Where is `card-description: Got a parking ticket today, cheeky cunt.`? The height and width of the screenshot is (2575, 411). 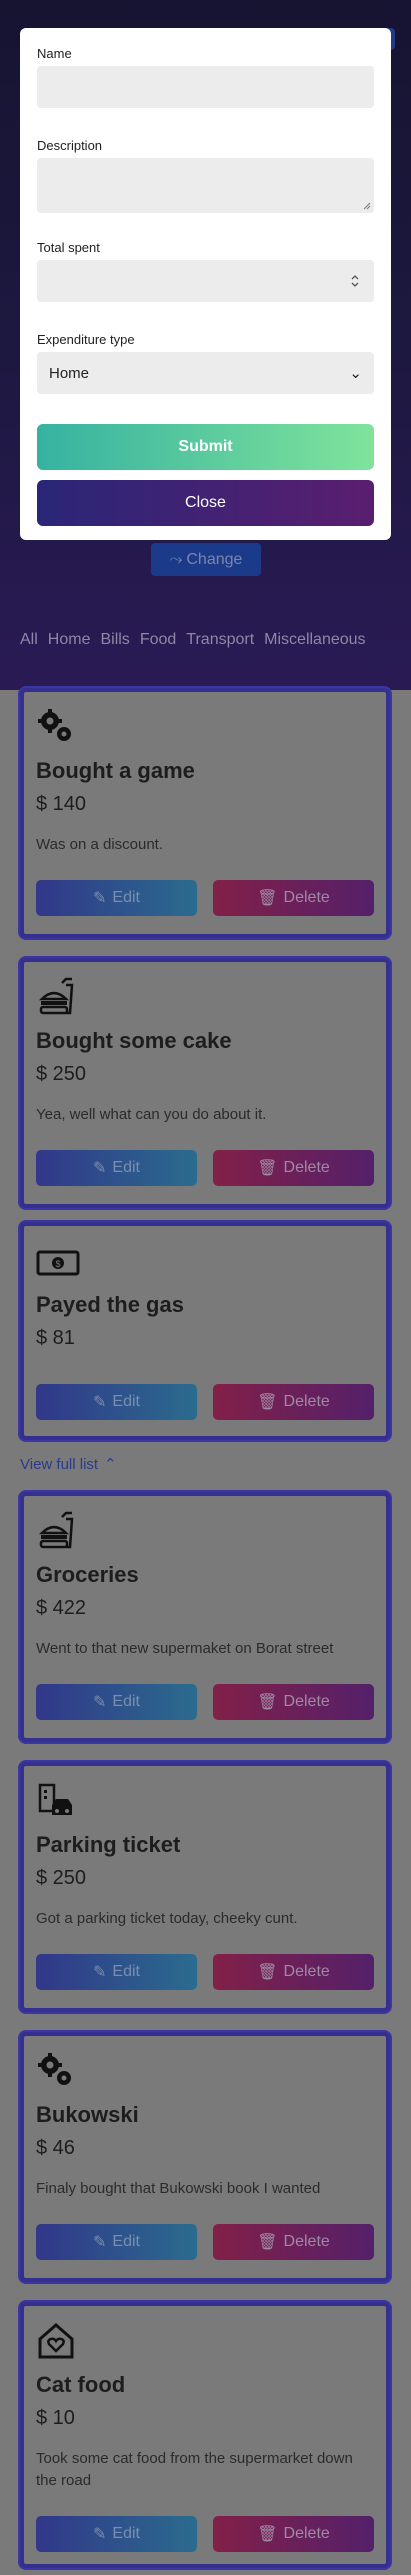
card-description: Got a parking ticket today, cheeky cunt. is located at coordinates (167, 1918).